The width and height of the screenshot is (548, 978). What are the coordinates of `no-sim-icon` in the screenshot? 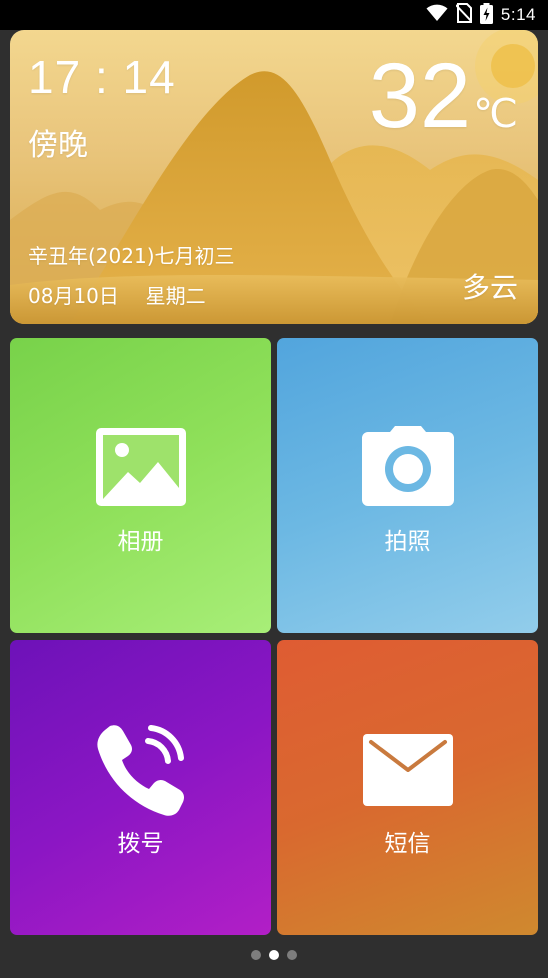 It's located at (464, 15).